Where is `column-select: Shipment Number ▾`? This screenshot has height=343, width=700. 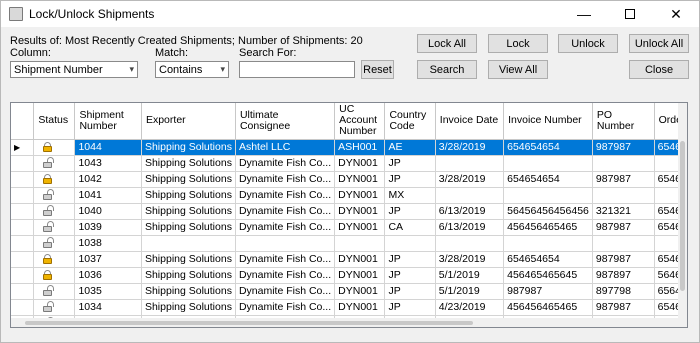
column-select: Shipment Number ▾ is located at coordinates (74, 69).